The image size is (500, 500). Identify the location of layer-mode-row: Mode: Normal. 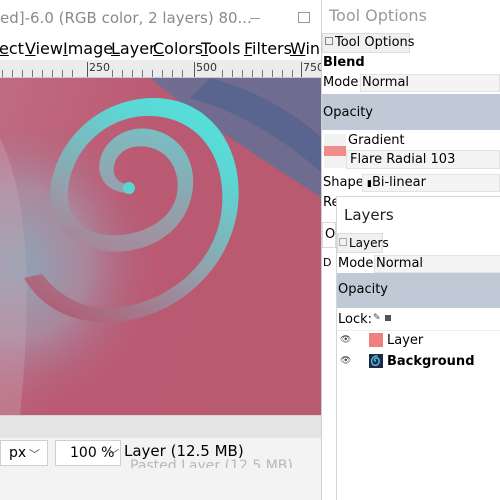
(418, 264).